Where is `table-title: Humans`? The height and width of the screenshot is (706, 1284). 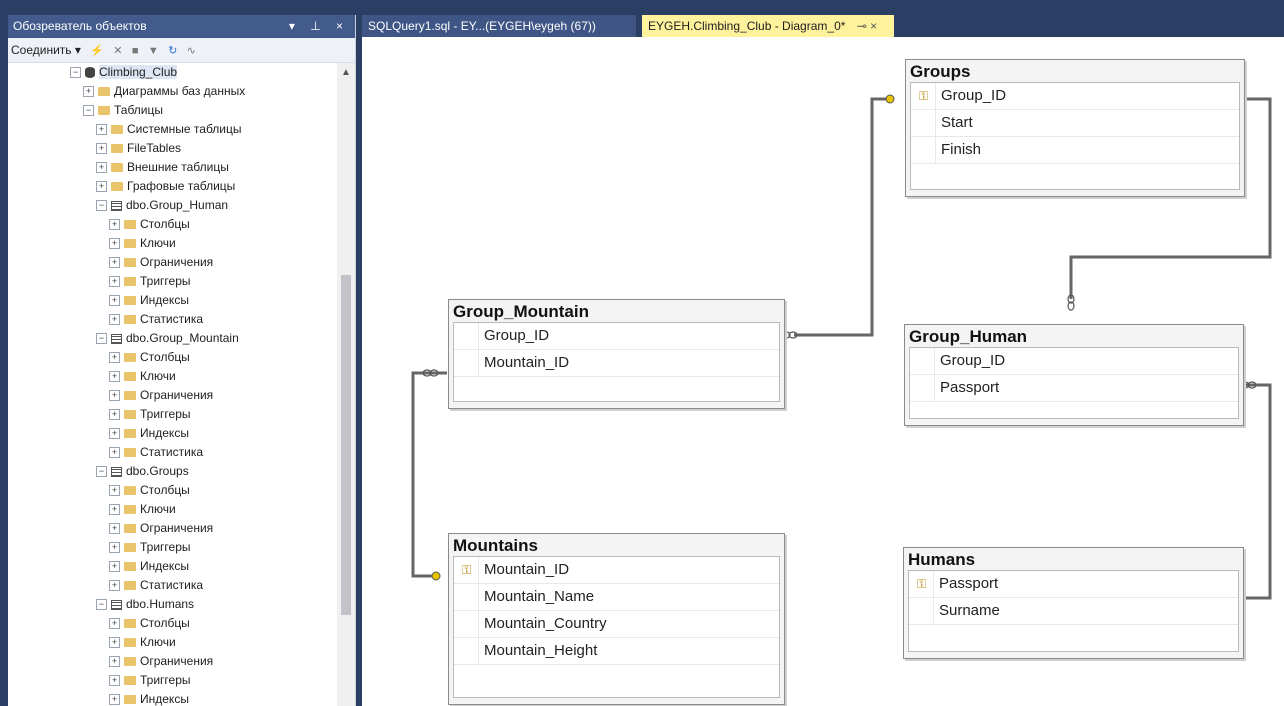 table-title: Humans is located at coordinates (1073, 559).